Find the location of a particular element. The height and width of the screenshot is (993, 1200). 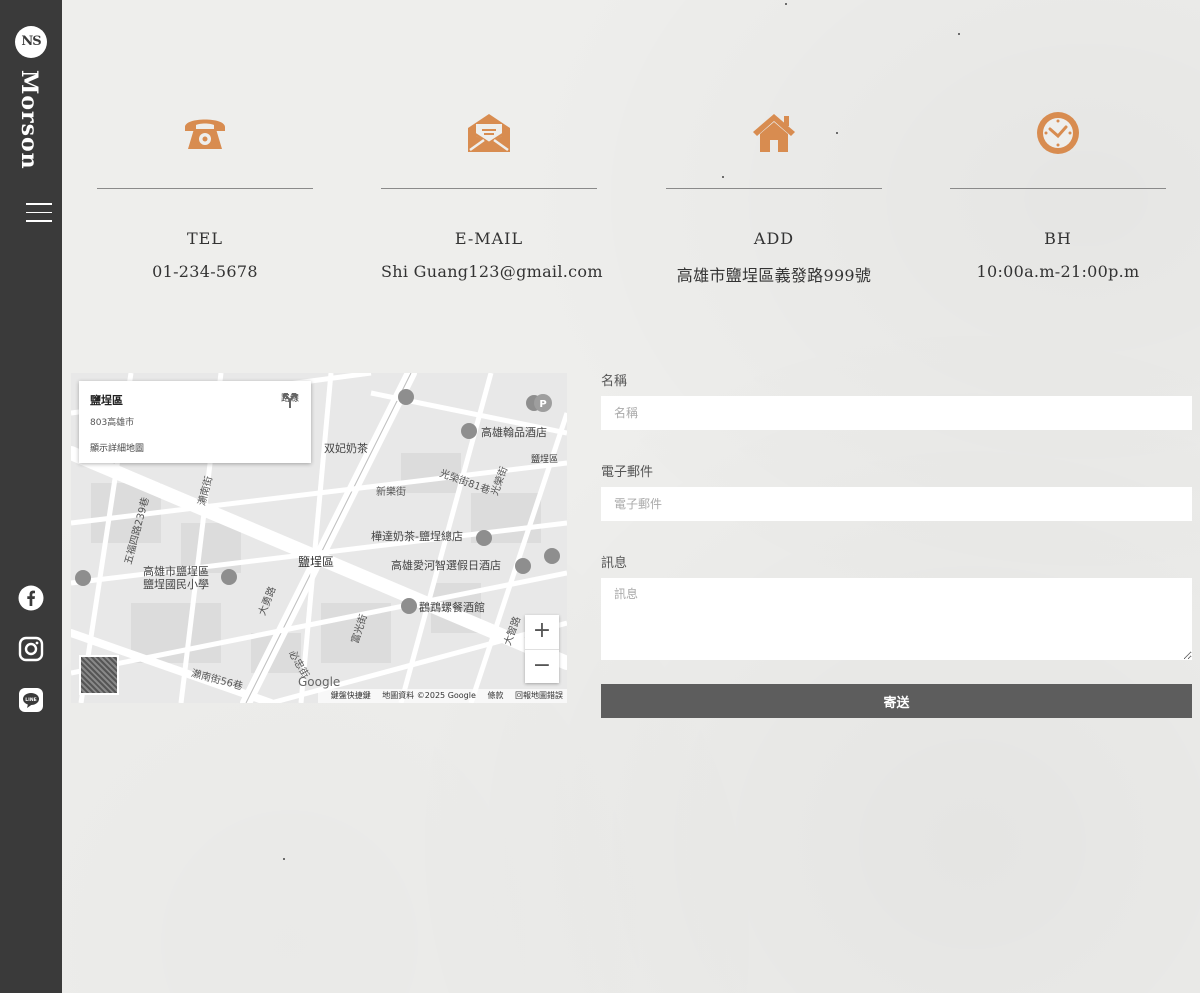

contact-address: ADD 高雄市鹽埕區義發路999號 is located at coordinates (774, 198).